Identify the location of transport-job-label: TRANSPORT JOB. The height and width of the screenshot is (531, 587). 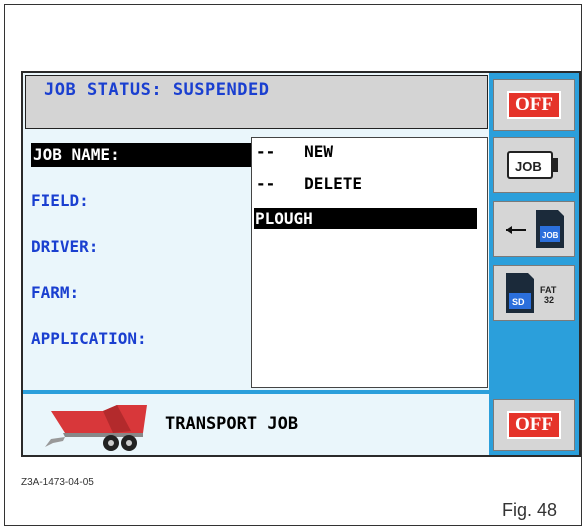
(232, 424).